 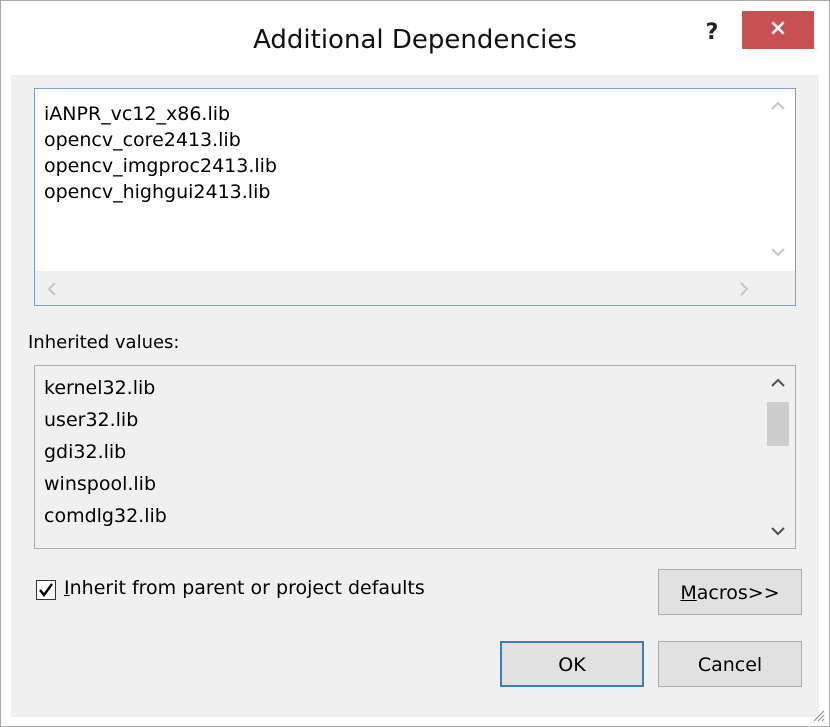 I want to click on inherited-line: gdi32.lib, so click(x=85, y=452).